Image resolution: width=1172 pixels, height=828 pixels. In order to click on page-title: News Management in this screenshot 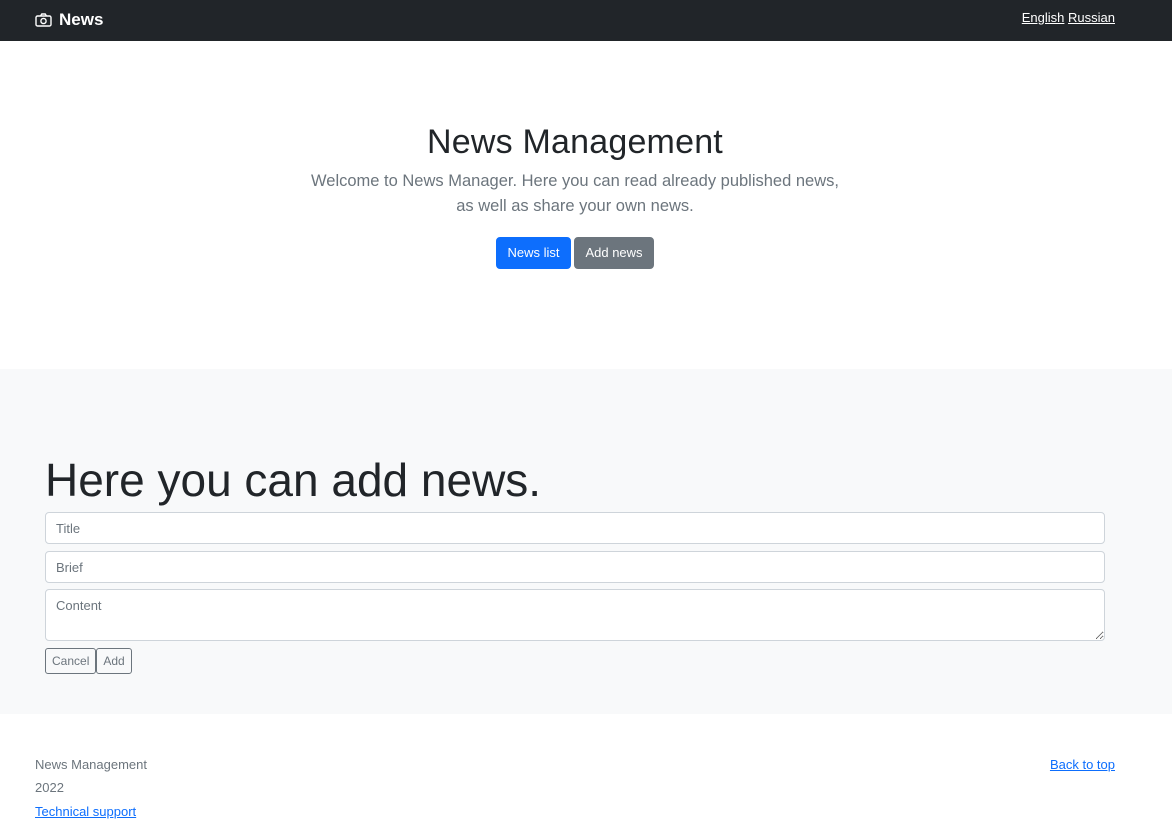, I will do `click(575, 142)`.